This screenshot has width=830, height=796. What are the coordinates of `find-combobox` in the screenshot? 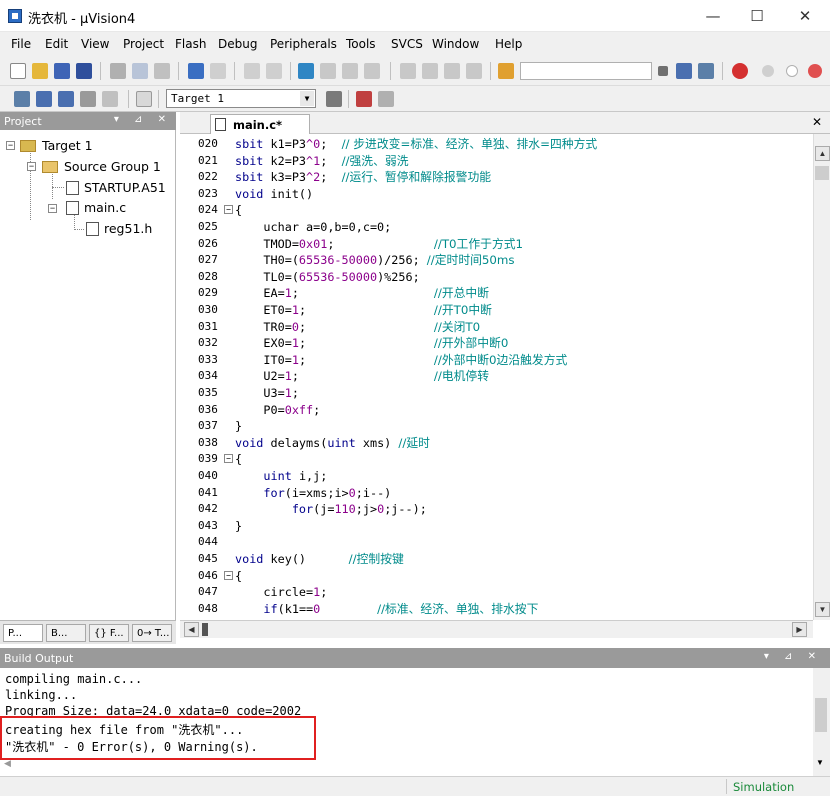 It's located at (586, 71).